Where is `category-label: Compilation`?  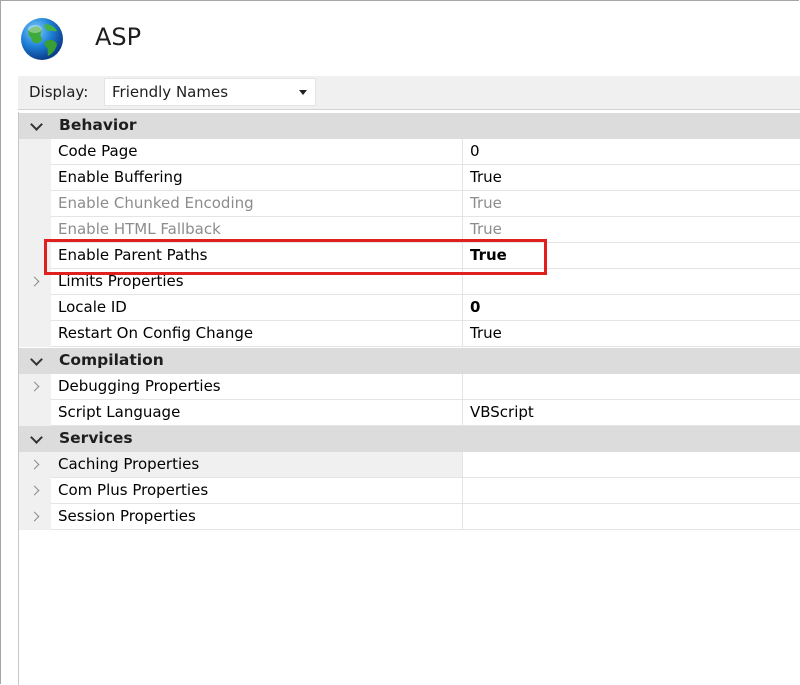 category-label: Compilation is located at coordinates (111, 360).